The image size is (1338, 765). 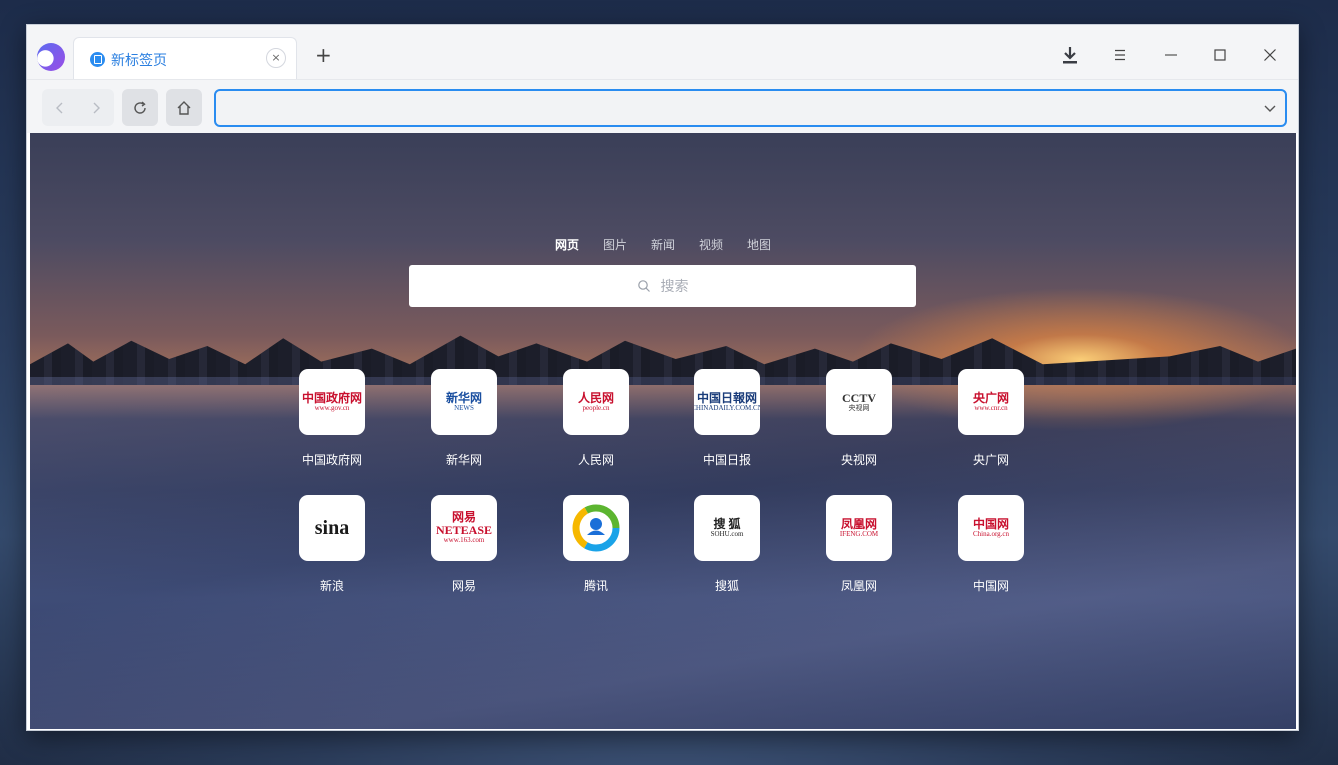 I want to click on quick-link-label: 中国日报, so click(x=726, y=460).